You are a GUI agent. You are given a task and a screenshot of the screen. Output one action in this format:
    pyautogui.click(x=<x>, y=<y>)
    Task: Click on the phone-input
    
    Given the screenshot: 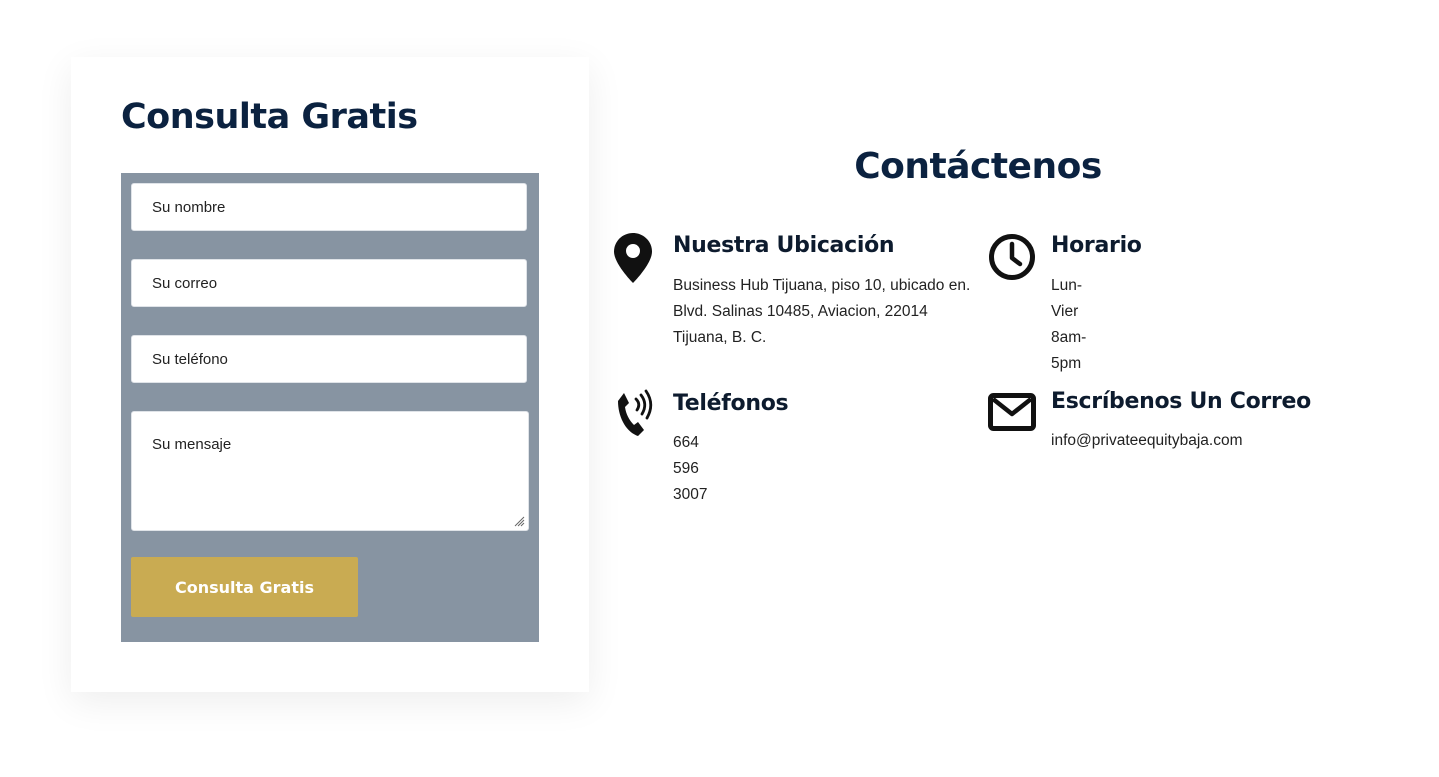 What is the action you would take?
    pyautogui.click(x=329, y=359)
    